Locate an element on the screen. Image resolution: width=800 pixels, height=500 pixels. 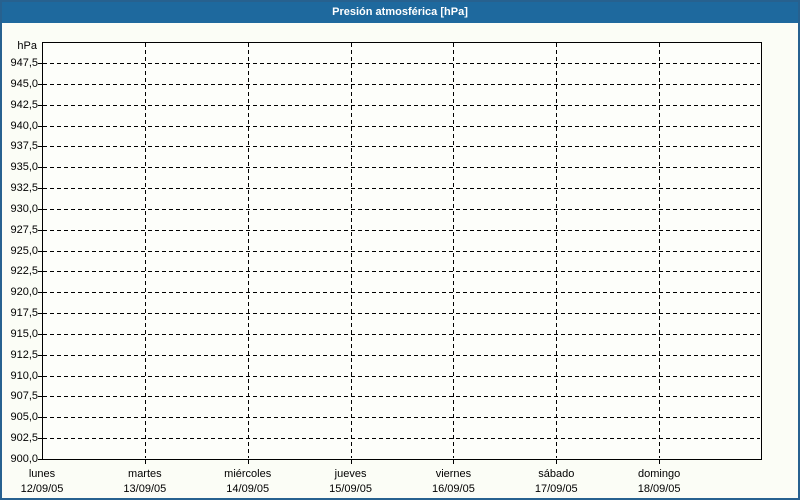
x-date-label: 15/09/05 is located at coordinates (350, 489).